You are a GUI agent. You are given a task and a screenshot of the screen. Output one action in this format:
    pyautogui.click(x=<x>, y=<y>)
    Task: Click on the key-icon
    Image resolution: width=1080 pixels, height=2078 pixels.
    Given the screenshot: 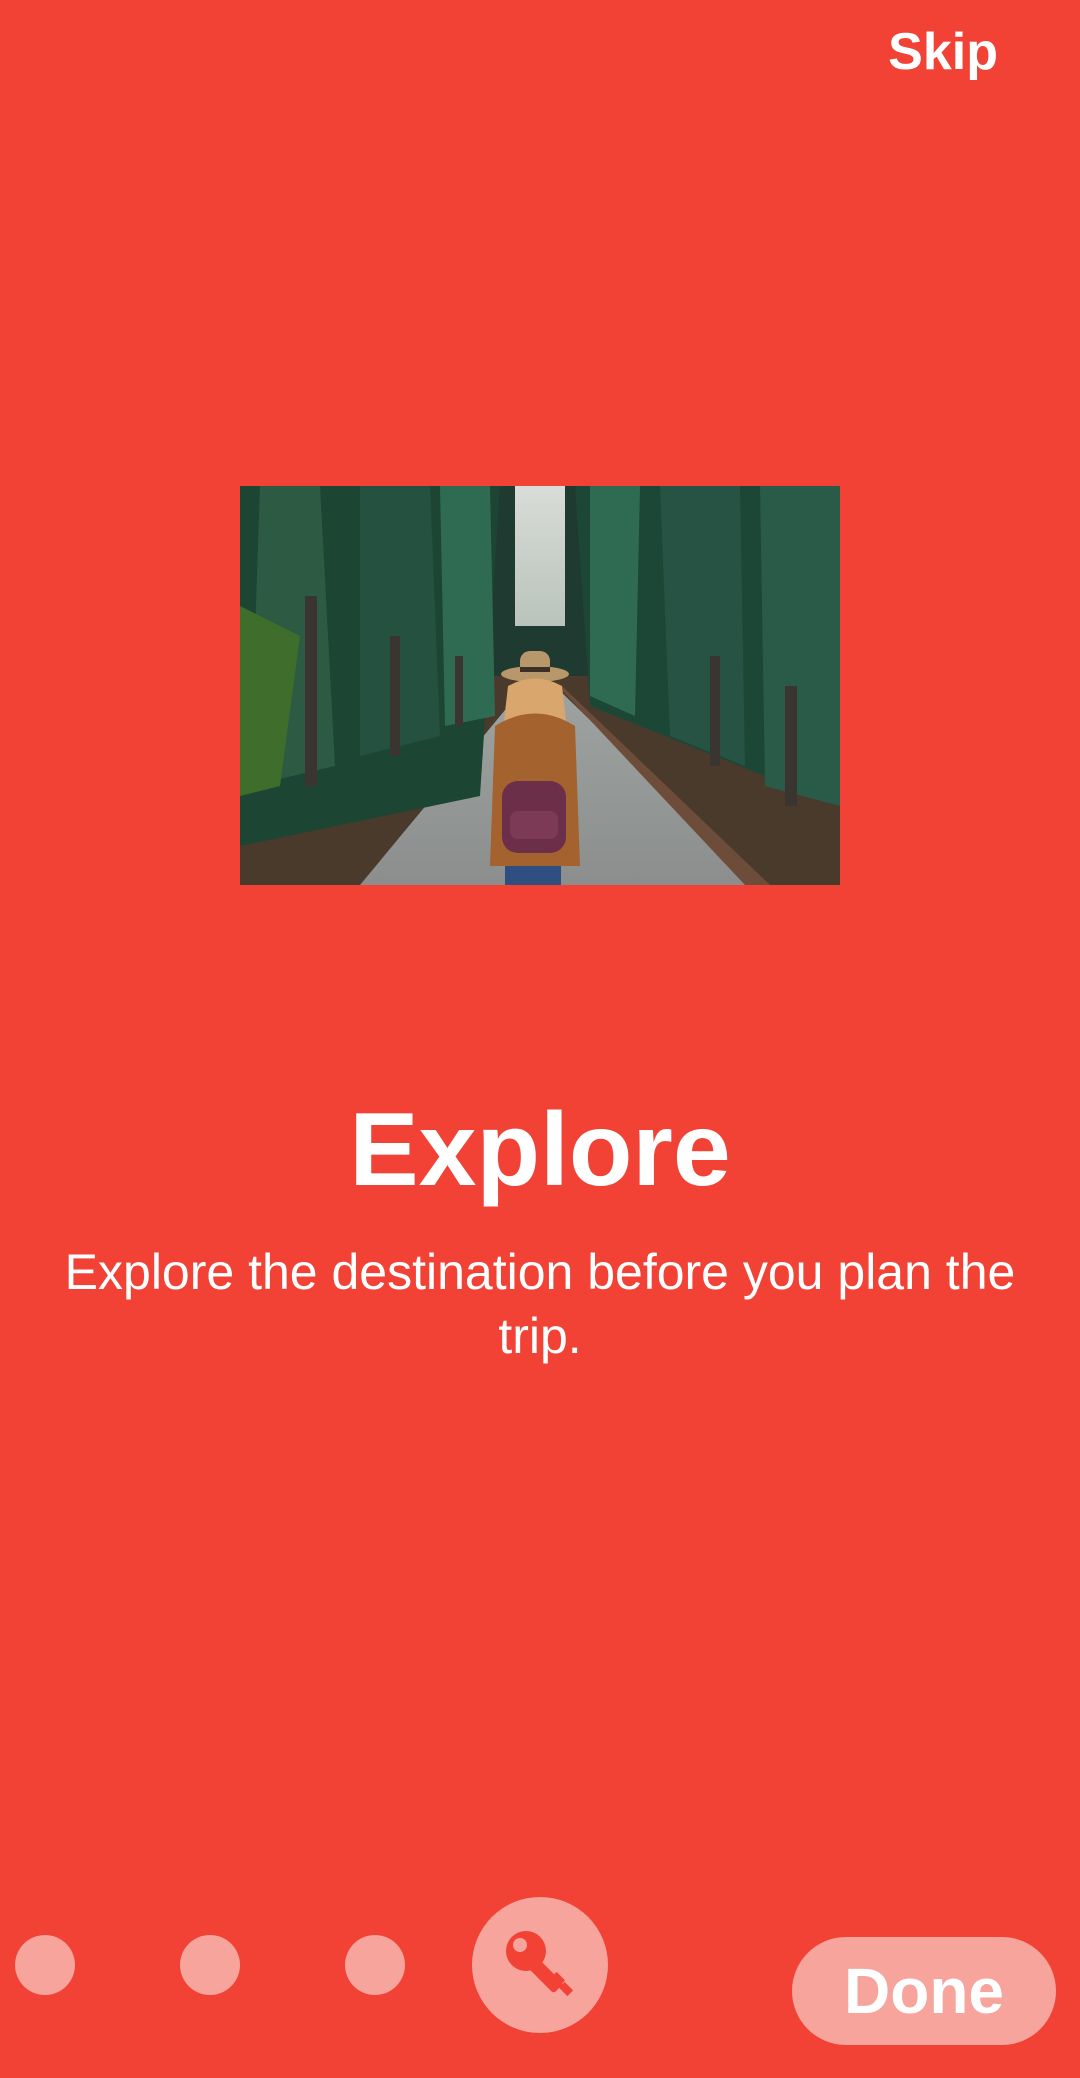 What is the action you would take?
    pyautogui.click(x=540, y=1964)
    